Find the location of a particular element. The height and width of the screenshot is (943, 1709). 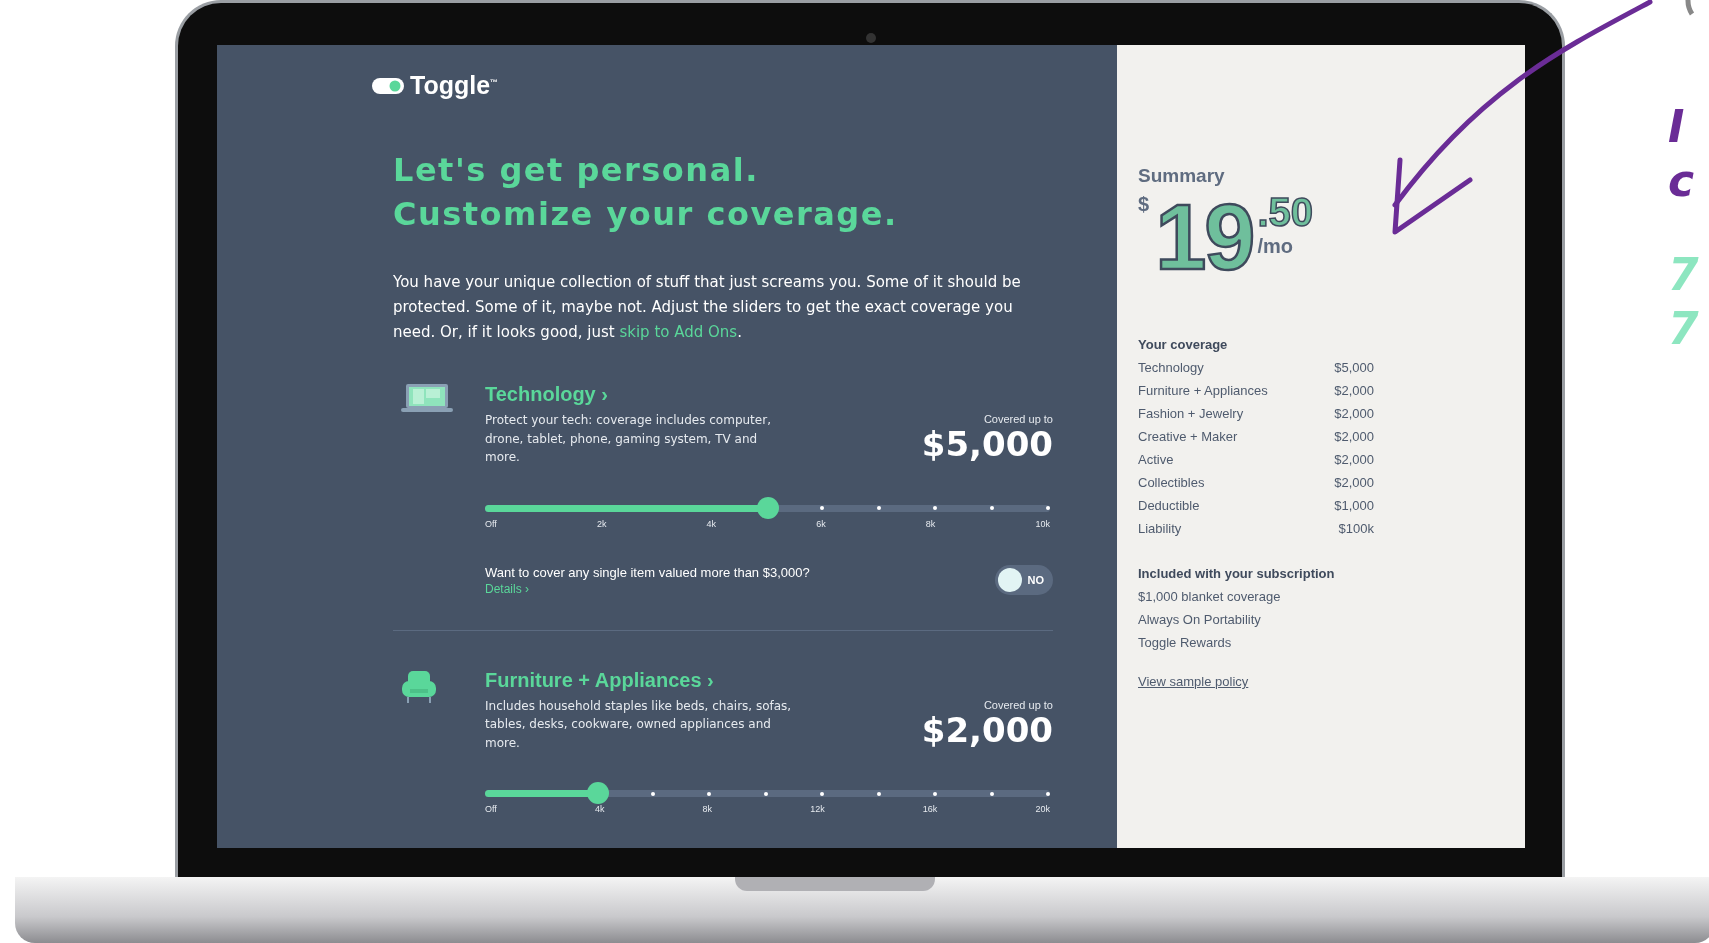

category-title-link: Technology › is located at coordinates (640, 394).